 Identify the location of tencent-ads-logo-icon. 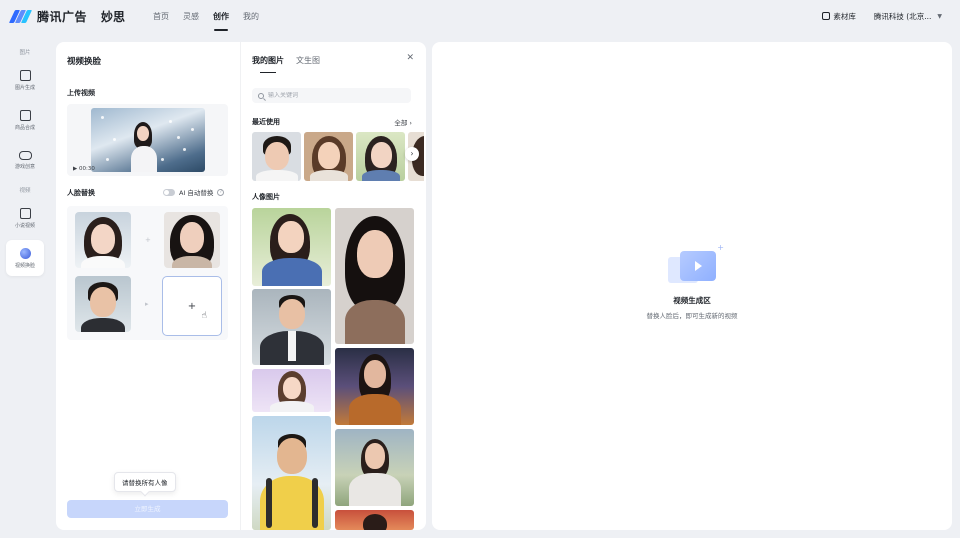
(20, 16).